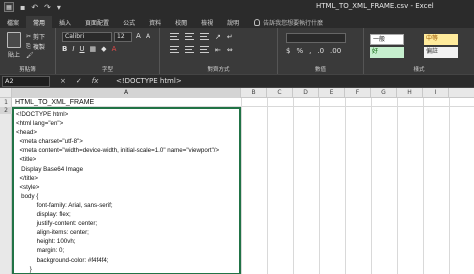 The image size is (474, 274). Describe the element at coordinates (40, 7) in the screenshot. I see `quick-access-toolbar: ▪ ↶ ↷ ▾` at that location.